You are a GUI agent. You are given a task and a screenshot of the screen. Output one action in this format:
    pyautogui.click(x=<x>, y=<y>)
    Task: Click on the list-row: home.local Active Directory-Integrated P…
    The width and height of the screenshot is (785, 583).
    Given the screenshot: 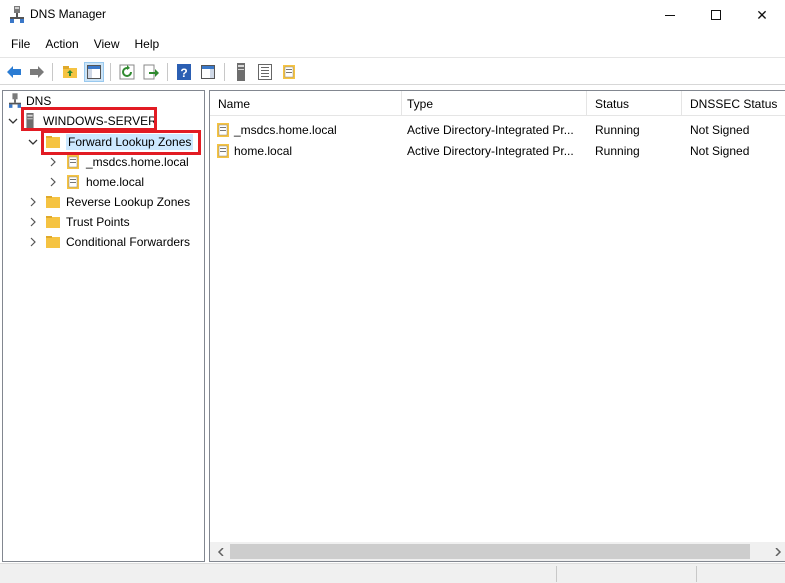 What is the action you would take?
    pyautogui.click(x=497, y=150)
    